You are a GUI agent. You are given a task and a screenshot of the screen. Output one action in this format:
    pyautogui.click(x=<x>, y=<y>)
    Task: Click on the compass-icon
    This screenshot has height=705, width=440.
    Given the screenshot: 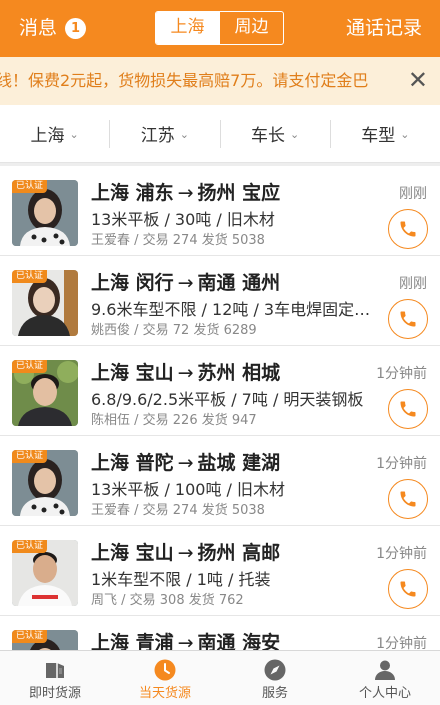 What is the action you would take?
    pyautogui.click(x=275, y=670)
    